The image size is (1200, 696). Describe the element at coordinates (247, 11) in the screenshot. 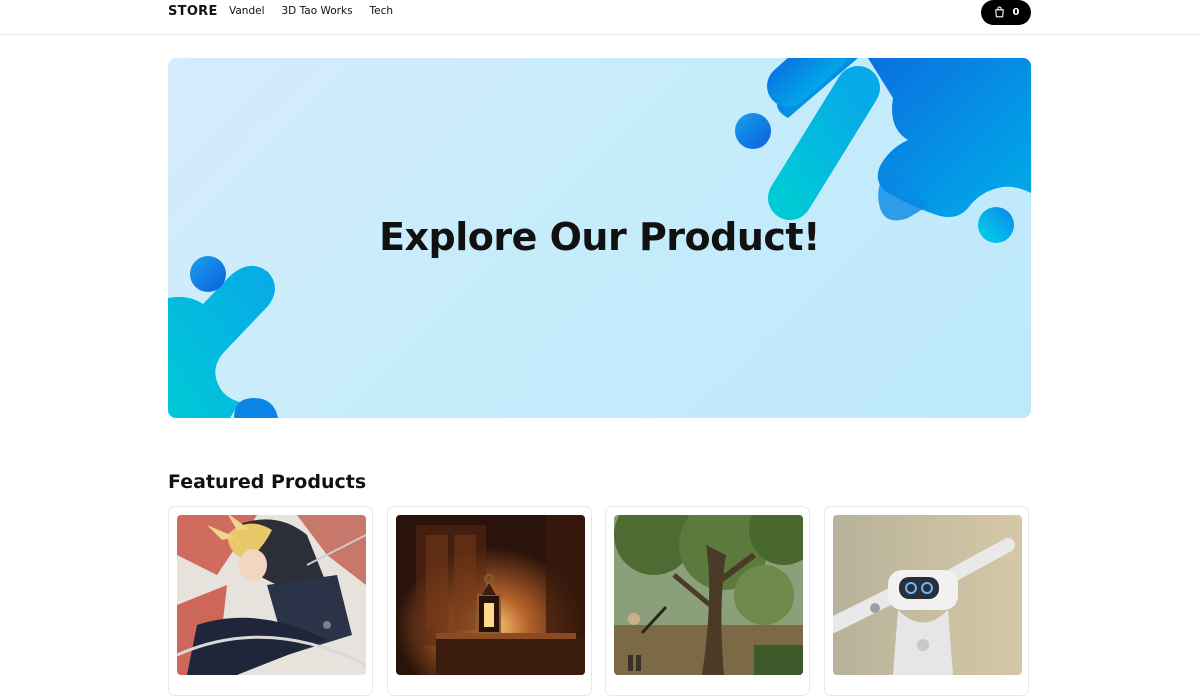

I see `nav-link-vandel: Vandel` at that location.